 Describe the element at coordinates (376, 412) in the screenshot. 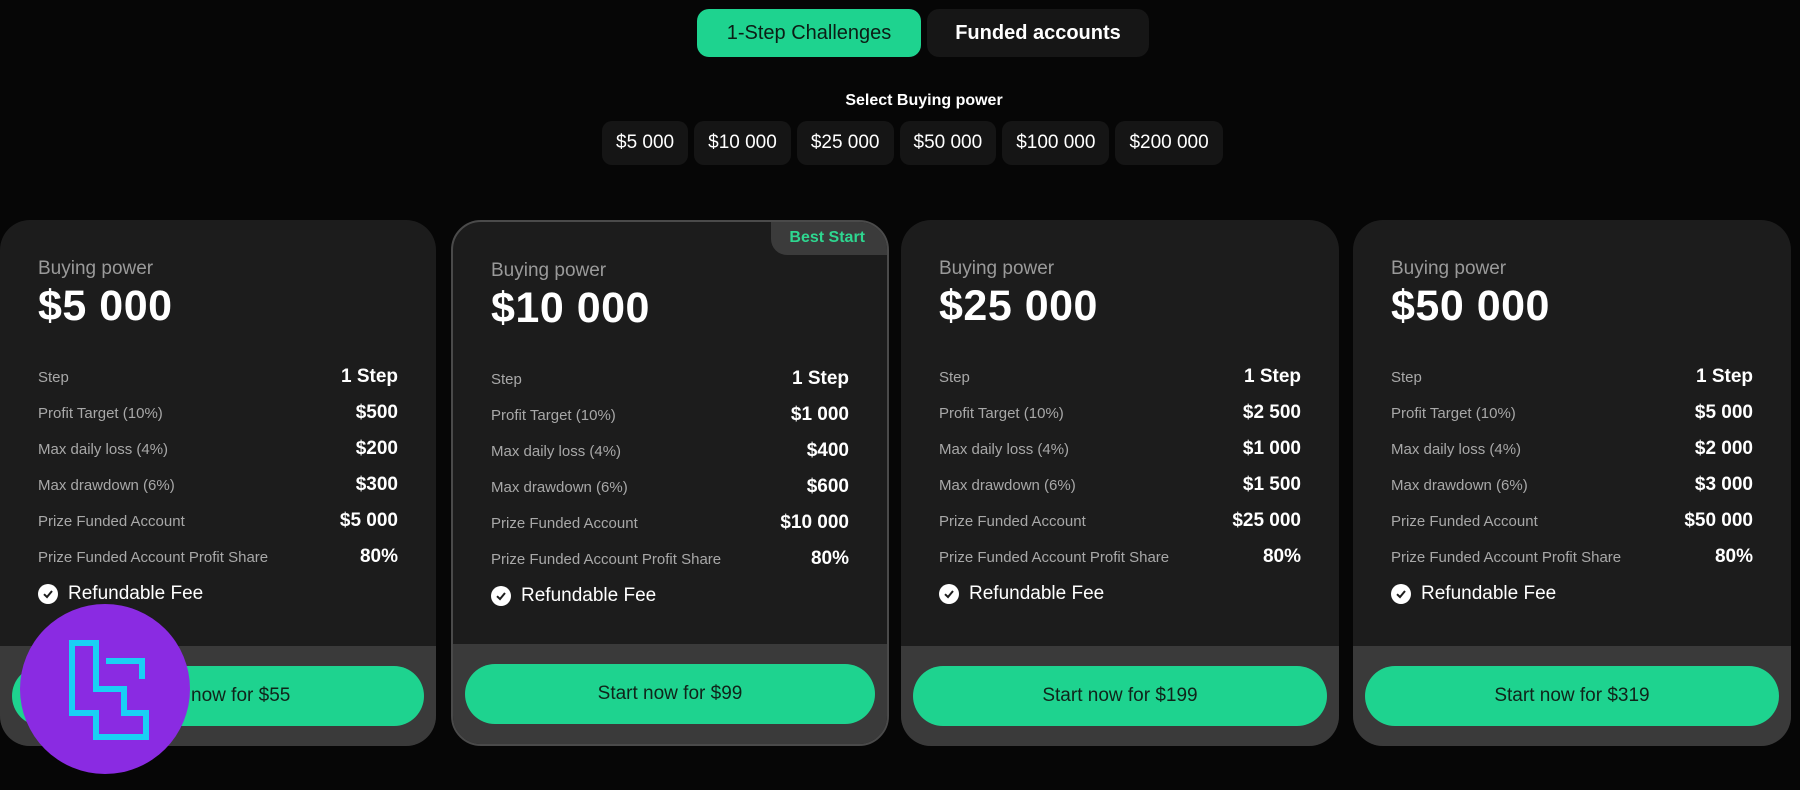

I see `row-value: $500` at that location.